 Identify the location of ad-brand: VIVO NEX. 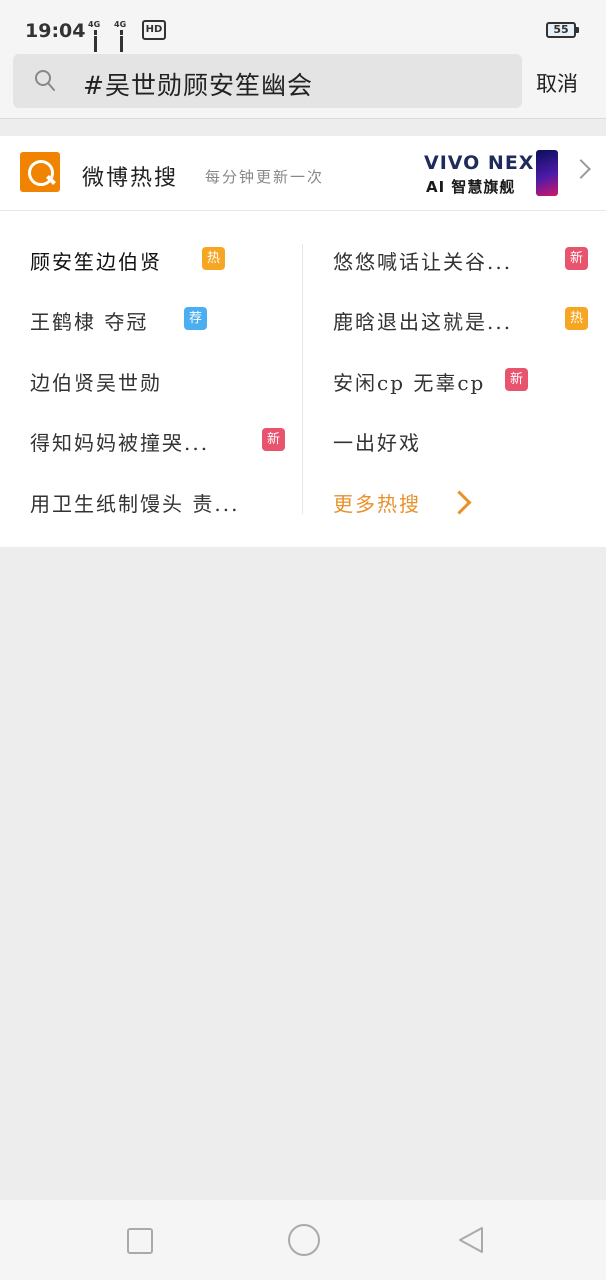
(479, 163).